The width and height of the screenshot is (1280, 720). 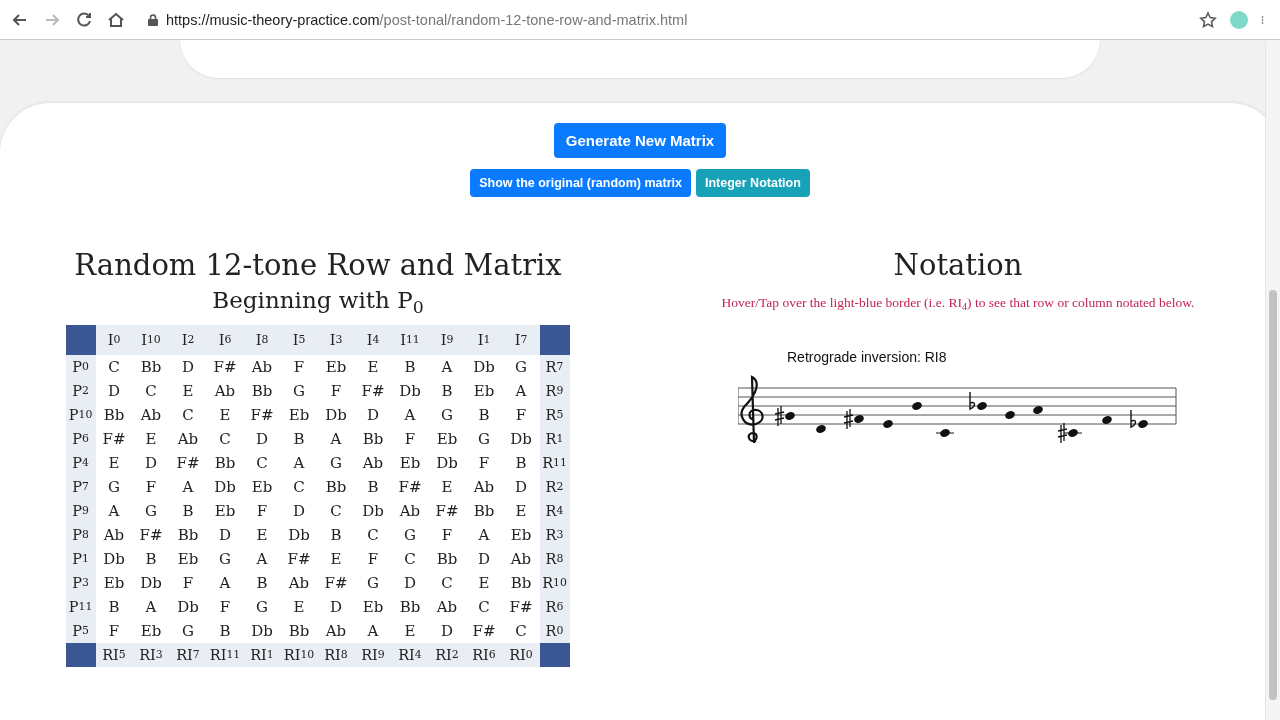 What do you see at coordinates (153, 19) in the screenshot?
I see `lock-icon` at bounding box center [153, 19].